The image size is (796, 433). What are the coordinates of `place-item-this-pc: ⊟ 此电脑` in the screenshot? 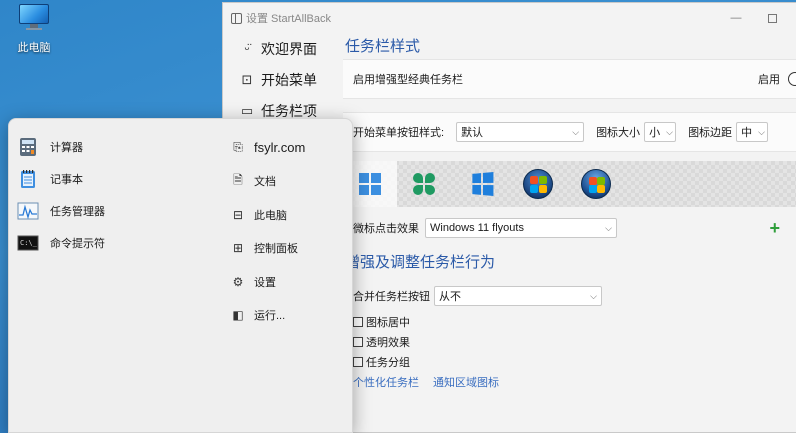 It's located at (290, 215).